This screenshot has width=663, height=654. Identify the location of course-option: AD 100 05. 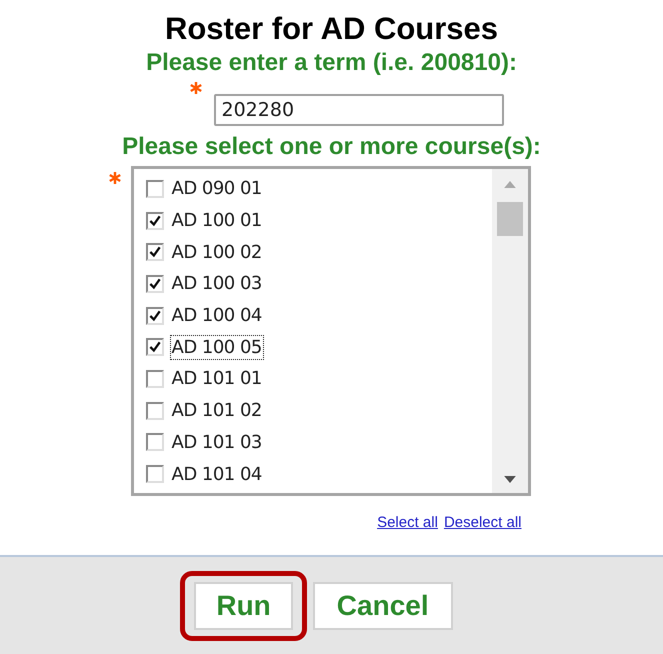
(217, 347).